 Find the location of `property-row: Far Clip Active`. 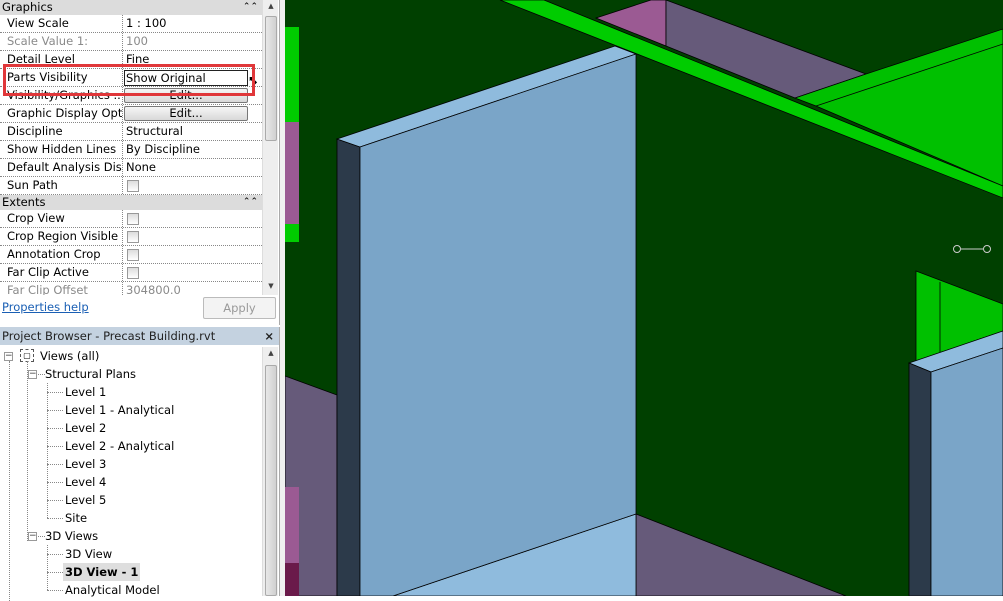

property-row: Far Clip Active is located at coordinates (131, 273).